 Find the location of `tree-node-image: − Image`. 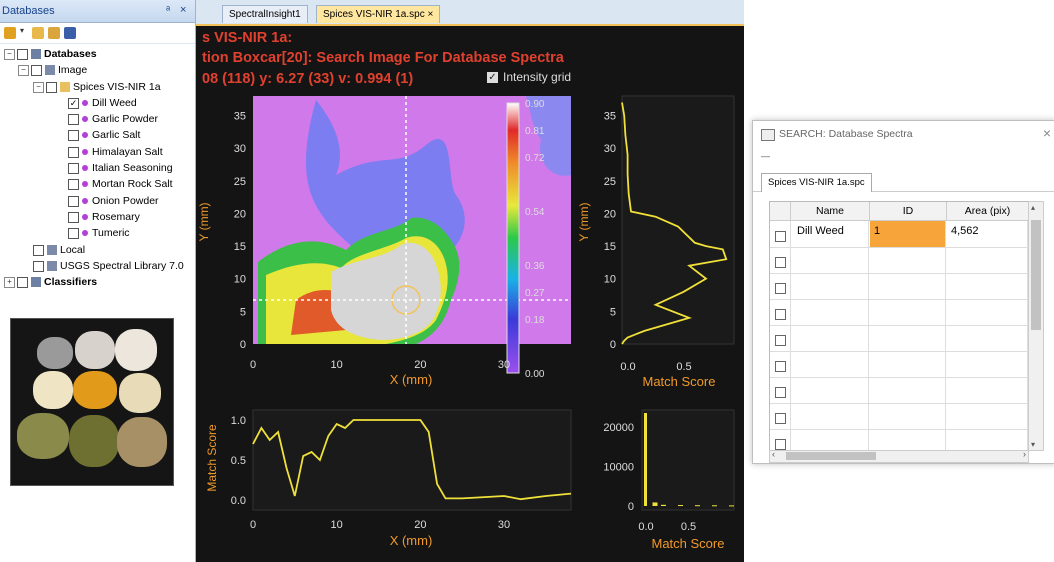

tree-node-image: − Image is located at coordinates (52, 70).